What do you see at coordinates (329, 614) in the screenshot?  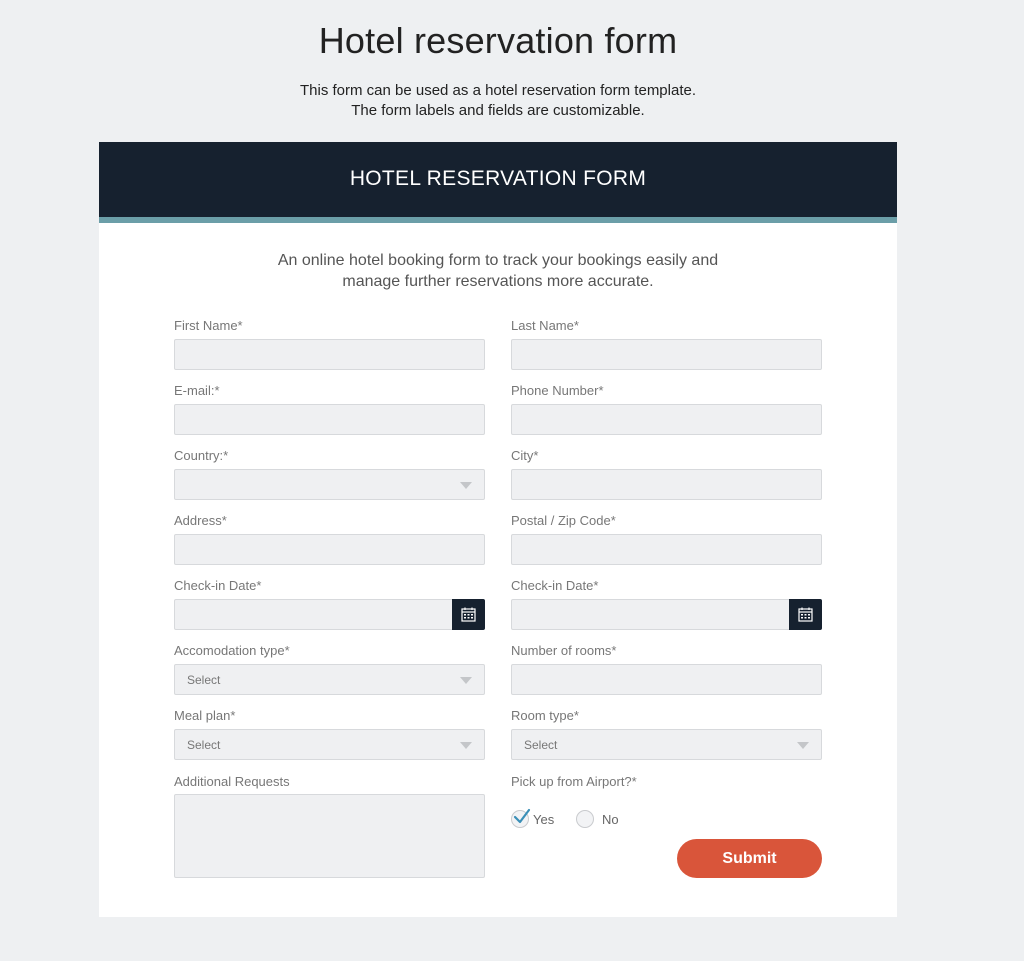 I see `checkin-date-input` at bounding box center [329, 614].